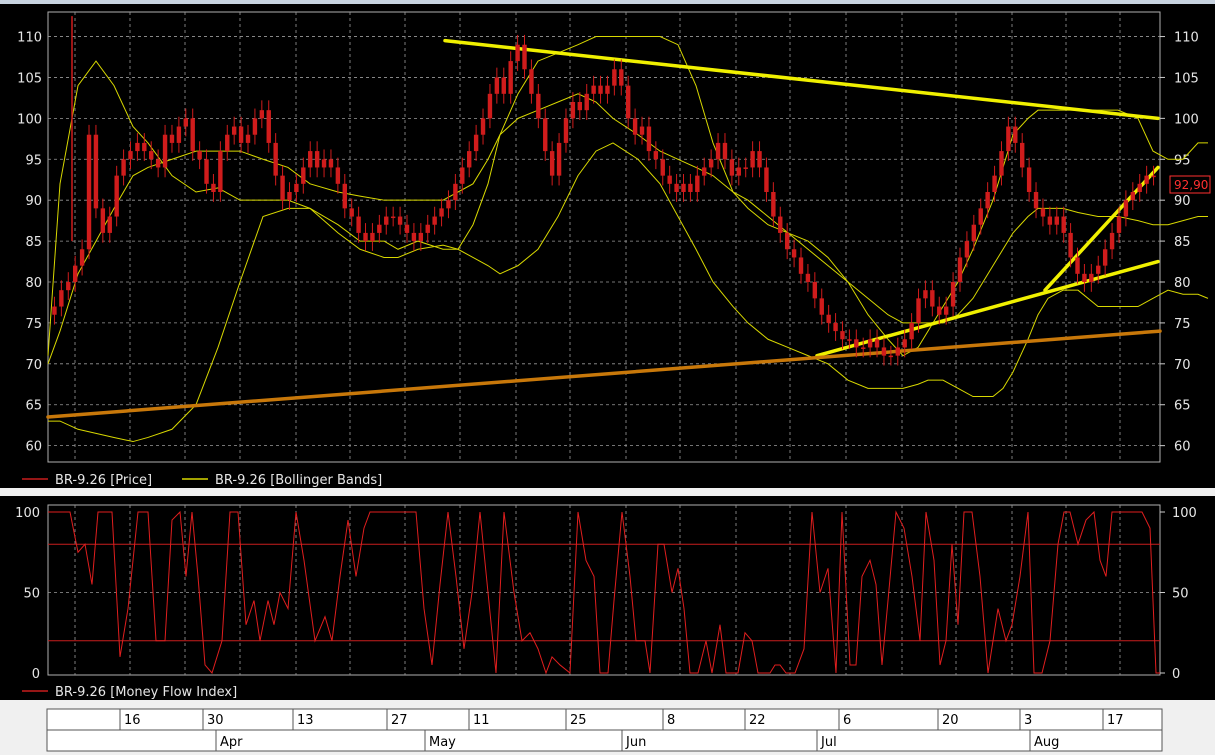  I want to click on last-price-tag: 92,90, so click(1190, 184).